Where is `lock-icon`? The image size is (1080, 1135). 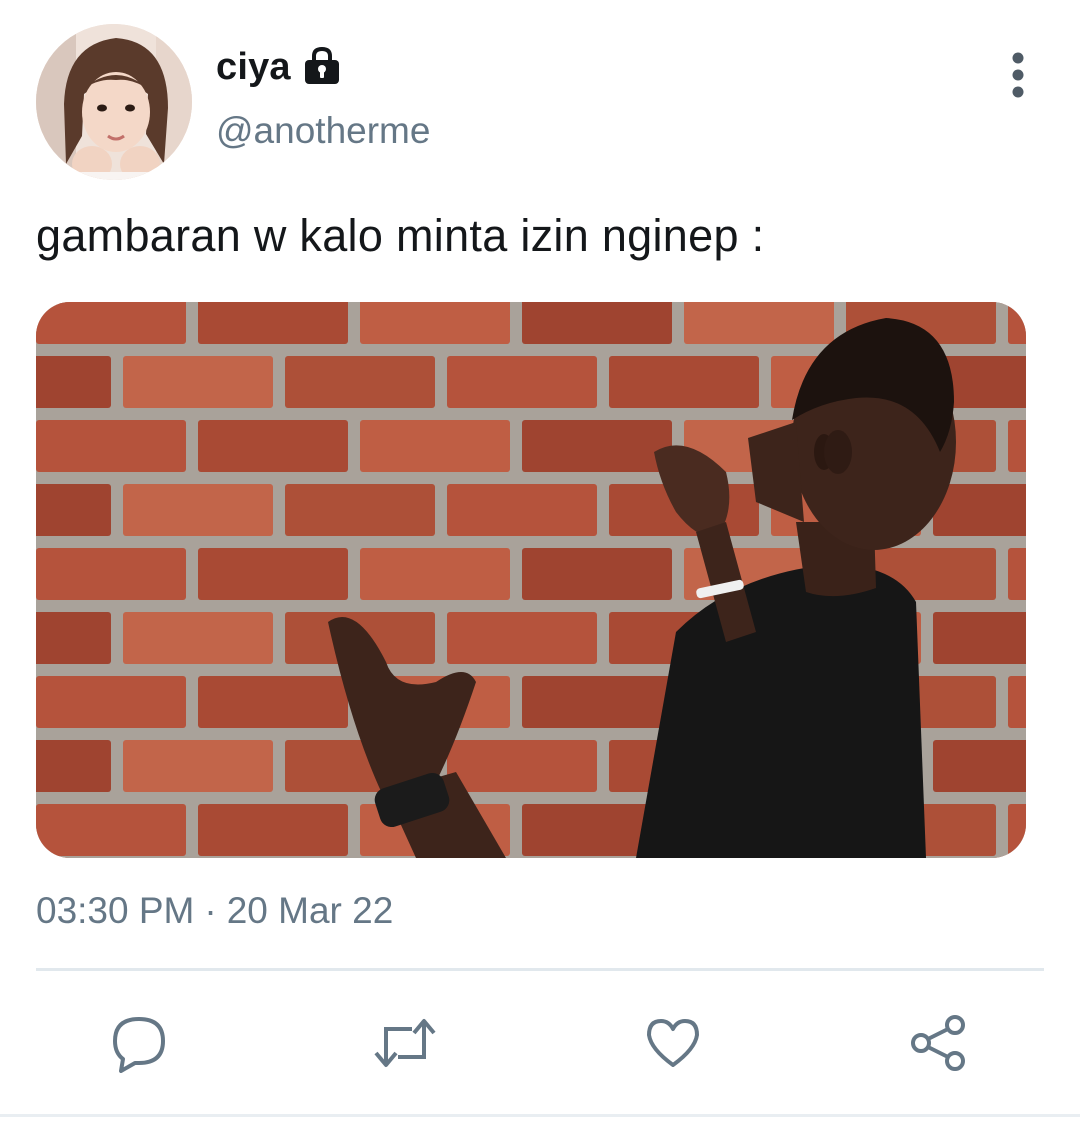
lock-icon is located at coordinates (322, 67).